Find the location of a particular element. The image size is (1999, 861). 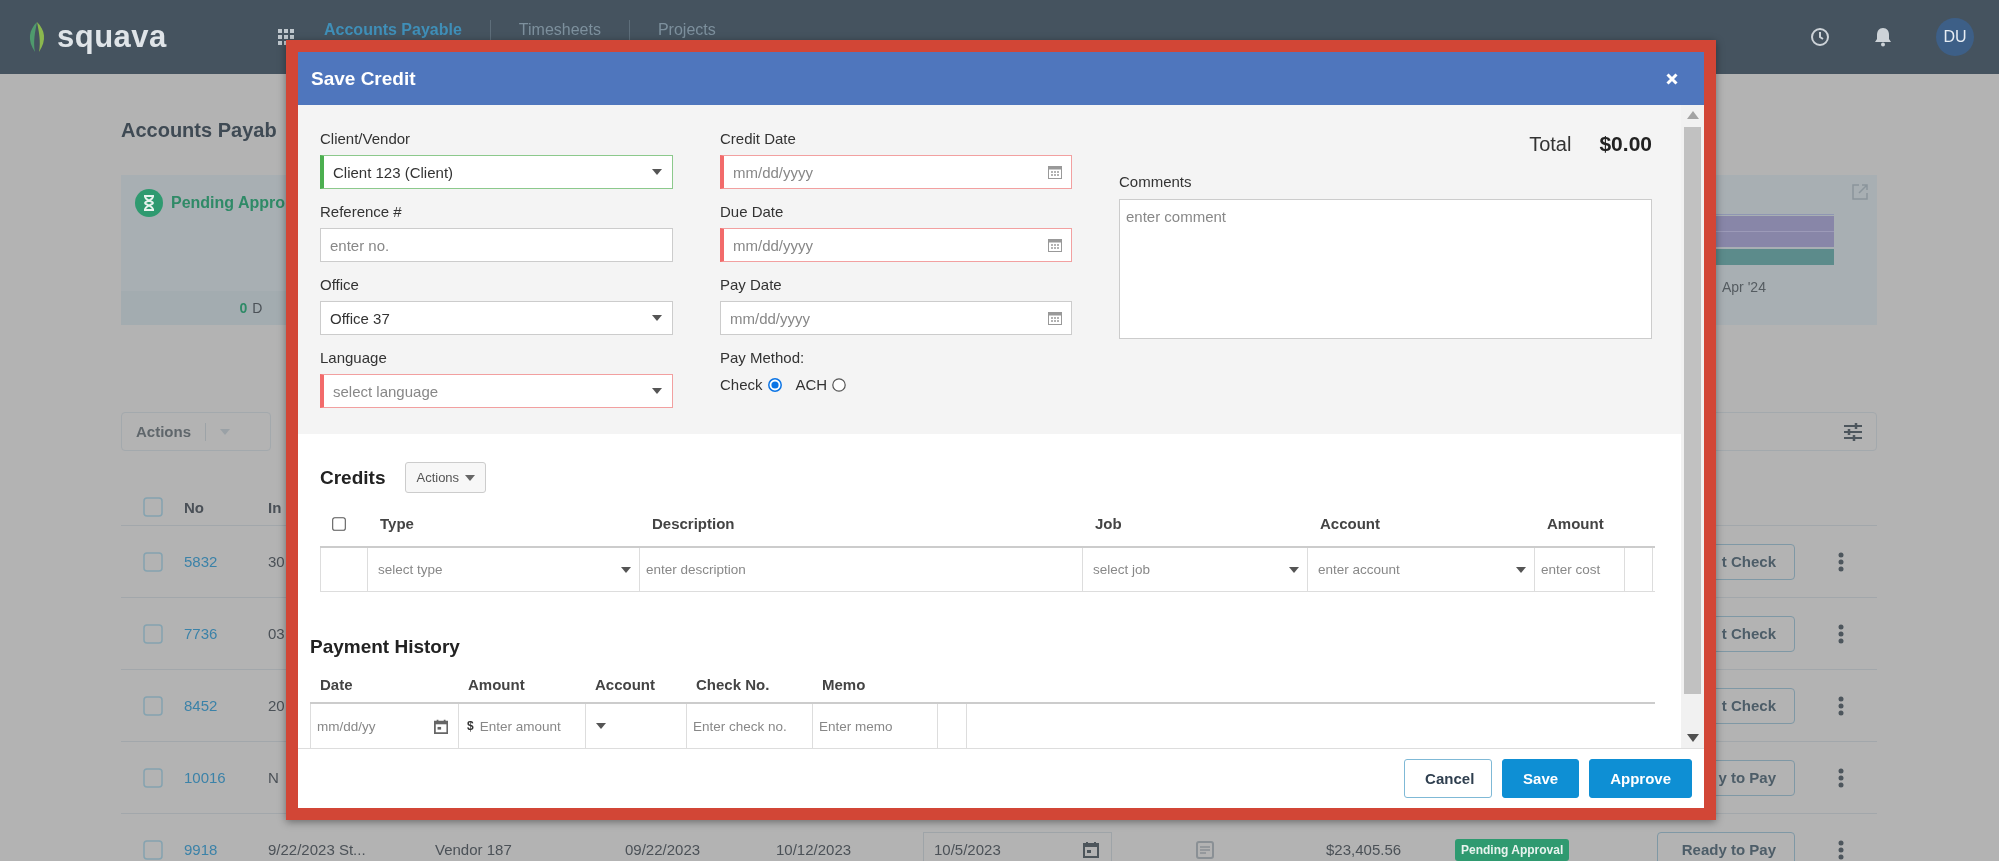

column-header: No is located at coordinates (194, 507).